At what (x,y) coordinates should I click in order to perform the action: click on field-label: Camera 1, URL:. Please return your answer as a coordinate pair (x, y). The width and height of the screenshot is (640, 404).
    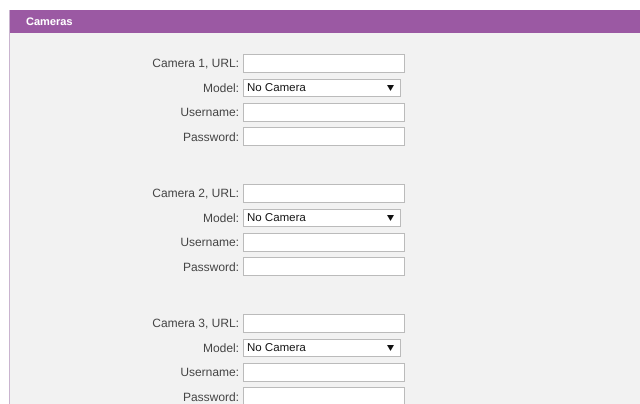
    Looking at the image, I should click on (195, 63).